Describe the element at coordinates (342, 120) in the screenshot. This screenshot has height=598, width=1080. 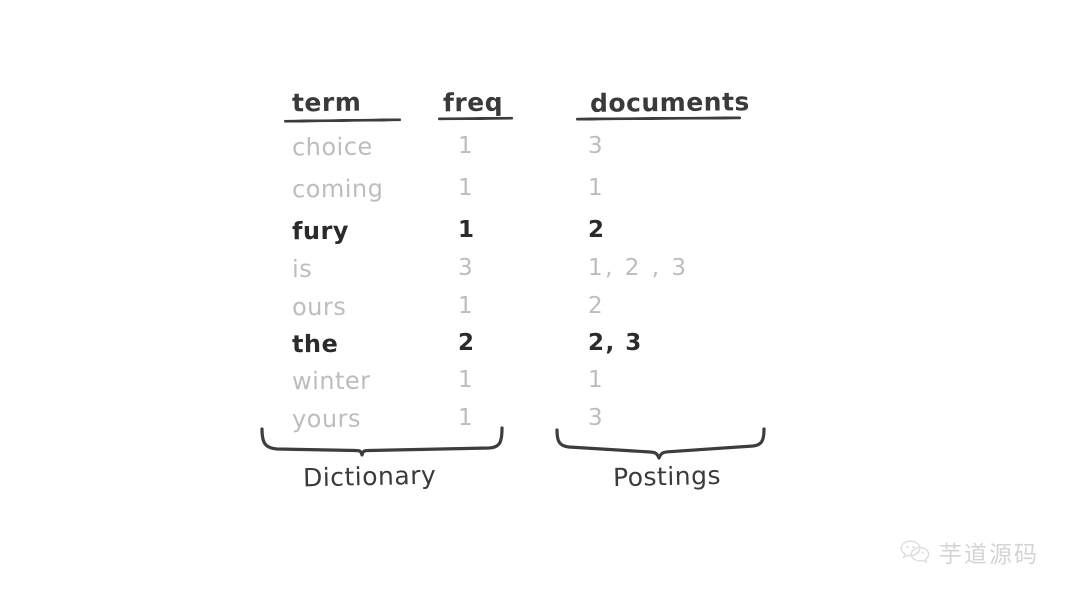
I see `column-header-term-underline` at that location.